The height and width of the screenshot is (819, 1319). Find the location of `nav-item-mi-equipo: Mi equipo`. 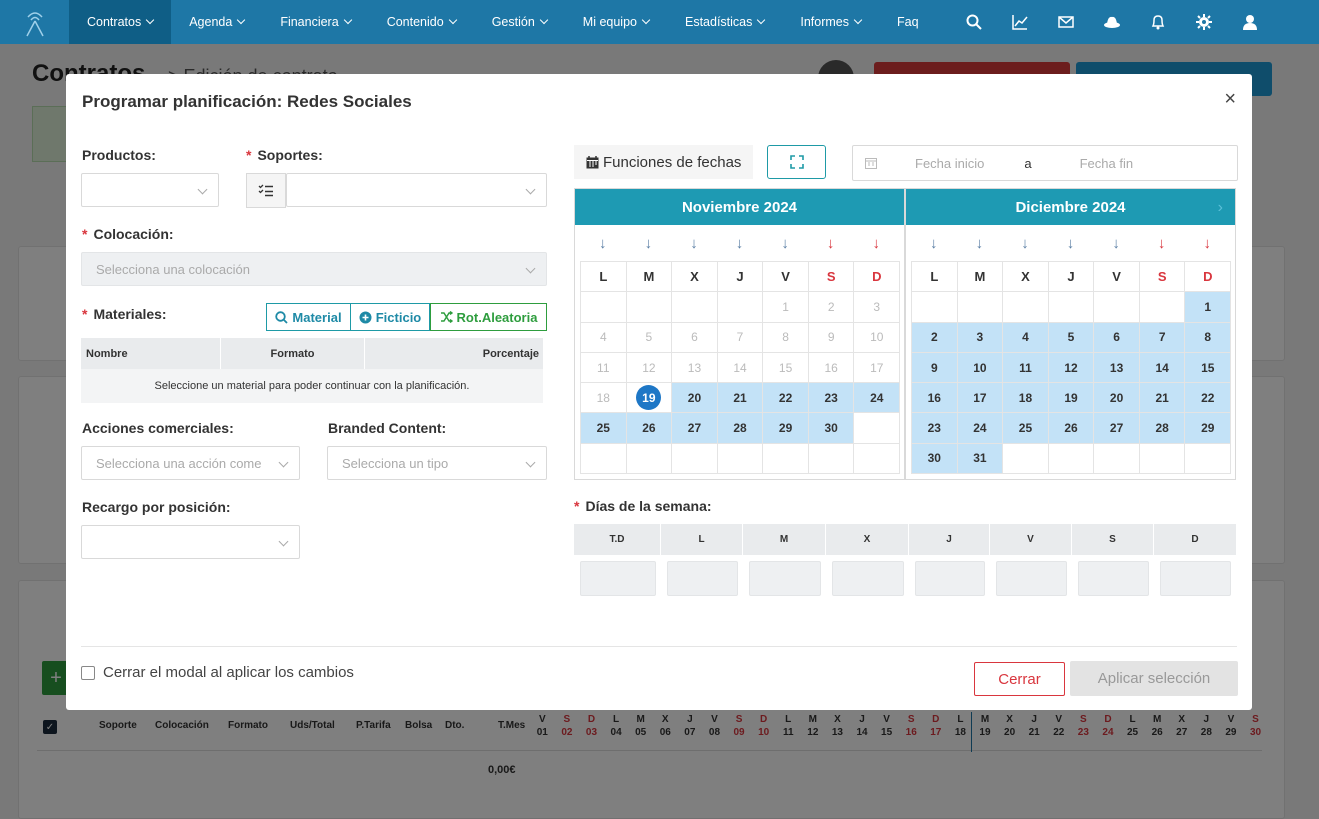

nav-item-mi-equipo: Mi equipo is located at coordinates (616, 22).